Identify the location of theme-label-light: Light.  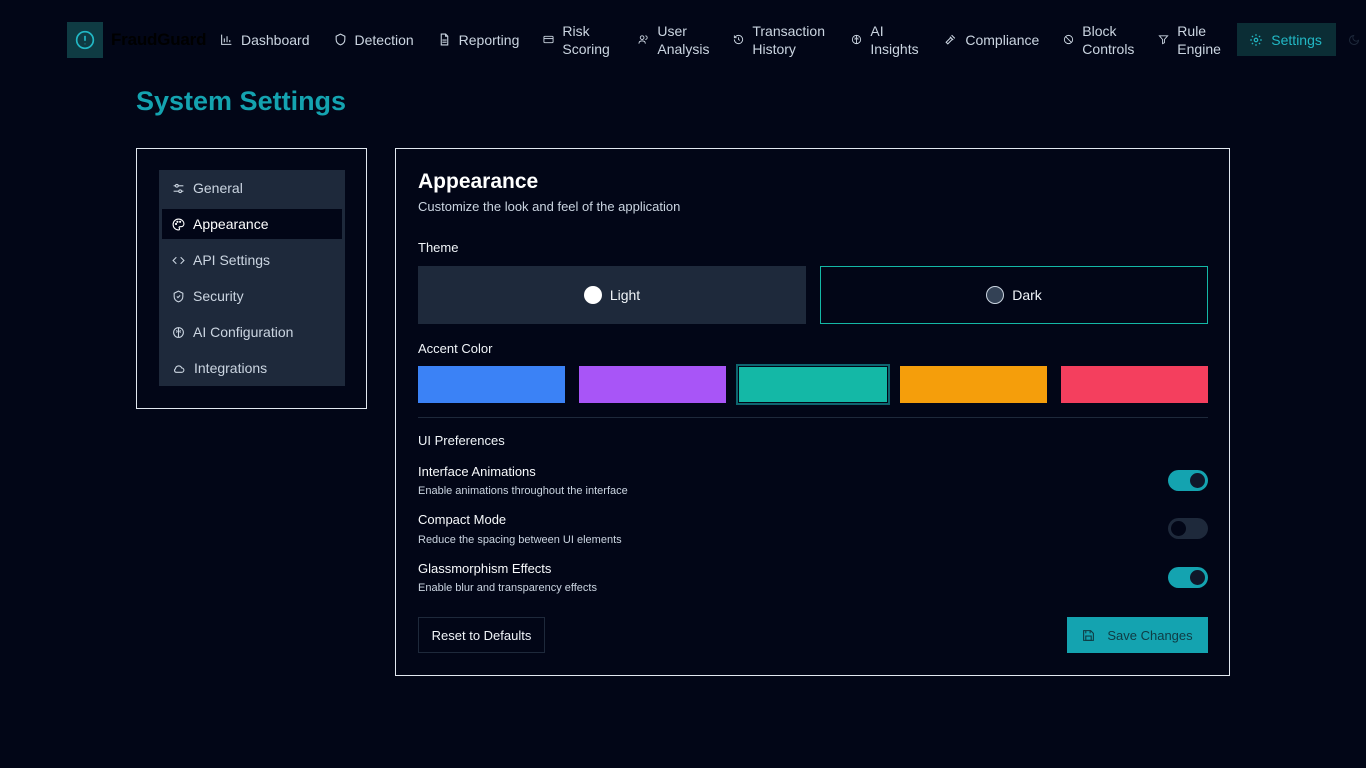
(625, 295).